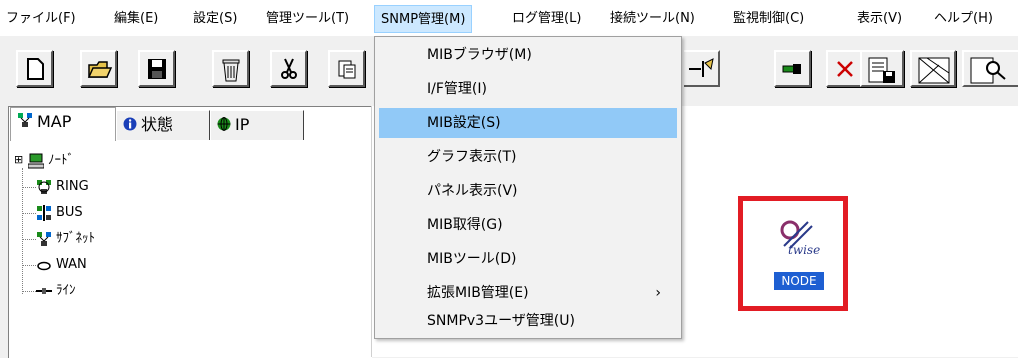 Image resolution: width=1018 pixels, height=358 pixels. I want to click on menu-monitor-control: 監視制御(C), so click(768, 19).